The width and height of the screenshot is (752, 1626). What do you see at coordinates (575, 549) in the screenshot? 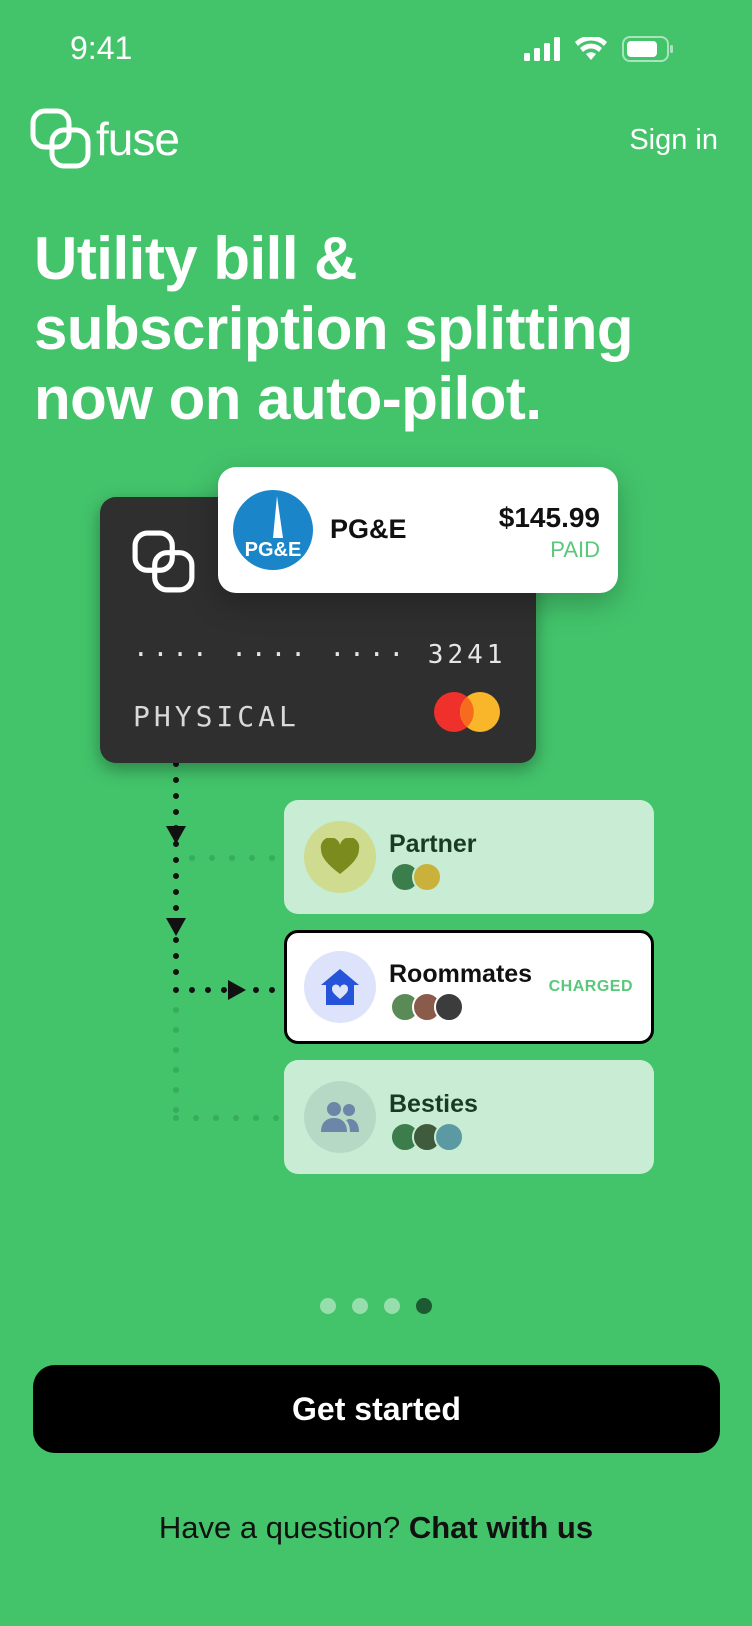
I see `bill-status: PAID` at bounding box center [575, 549].